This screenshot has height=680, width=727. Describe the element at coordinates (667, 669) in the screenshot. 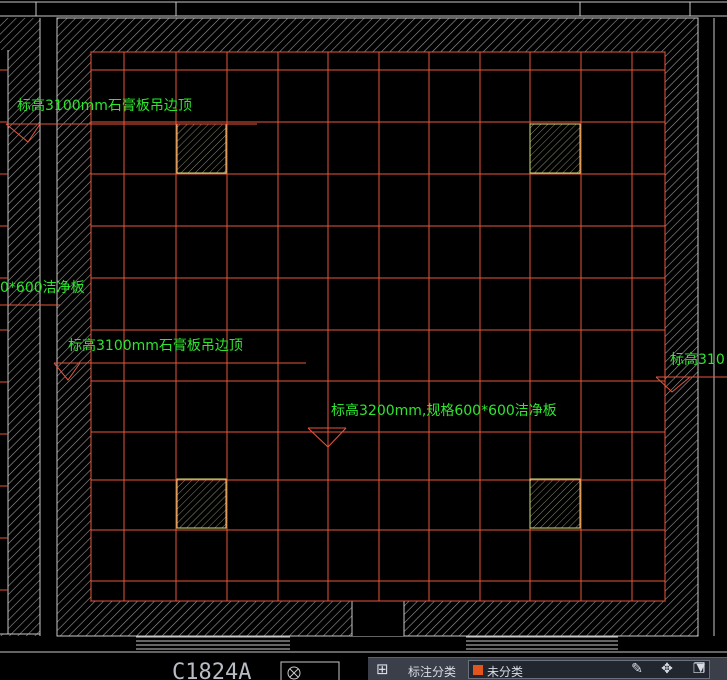

I see `move-icon: ✥` at that location.